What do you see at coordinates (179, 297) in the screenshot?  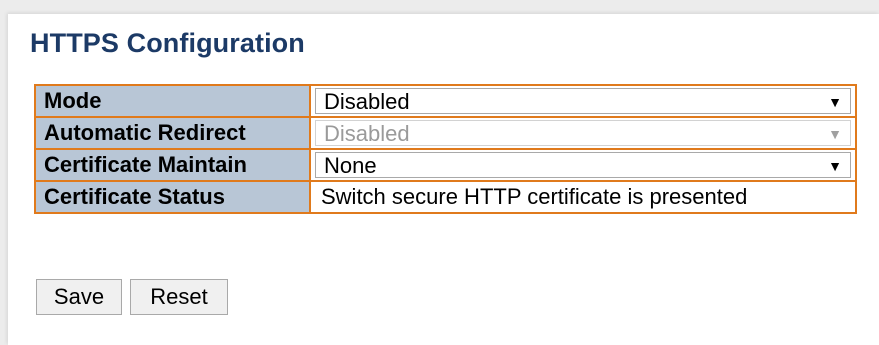 I see `reset-button: Reset` at bounding box center [179, 297].